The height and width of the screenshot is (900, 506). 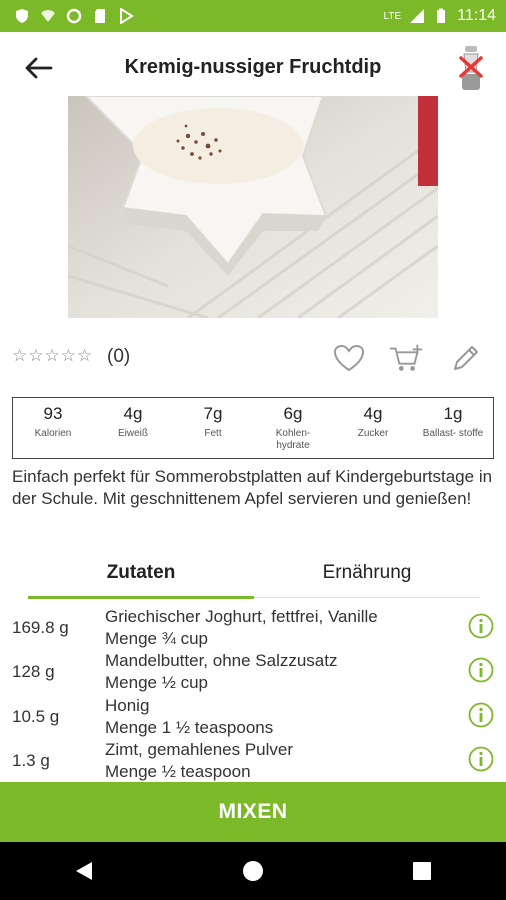 I want to click on nutrition-carbs: 6g Kohlen- hydrate, so click(x=293, y=428).